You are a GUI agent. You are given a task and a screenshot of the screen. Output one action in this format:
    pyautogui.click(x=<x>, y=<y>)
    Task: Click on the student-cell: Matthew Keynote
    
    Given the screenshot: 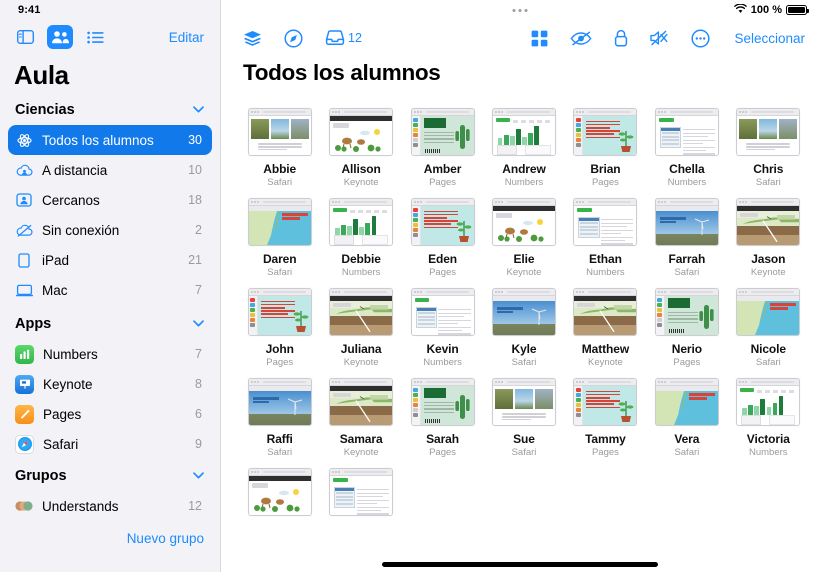 What is the action you would take?
    pyautogui.click(x=605, y=328)
    